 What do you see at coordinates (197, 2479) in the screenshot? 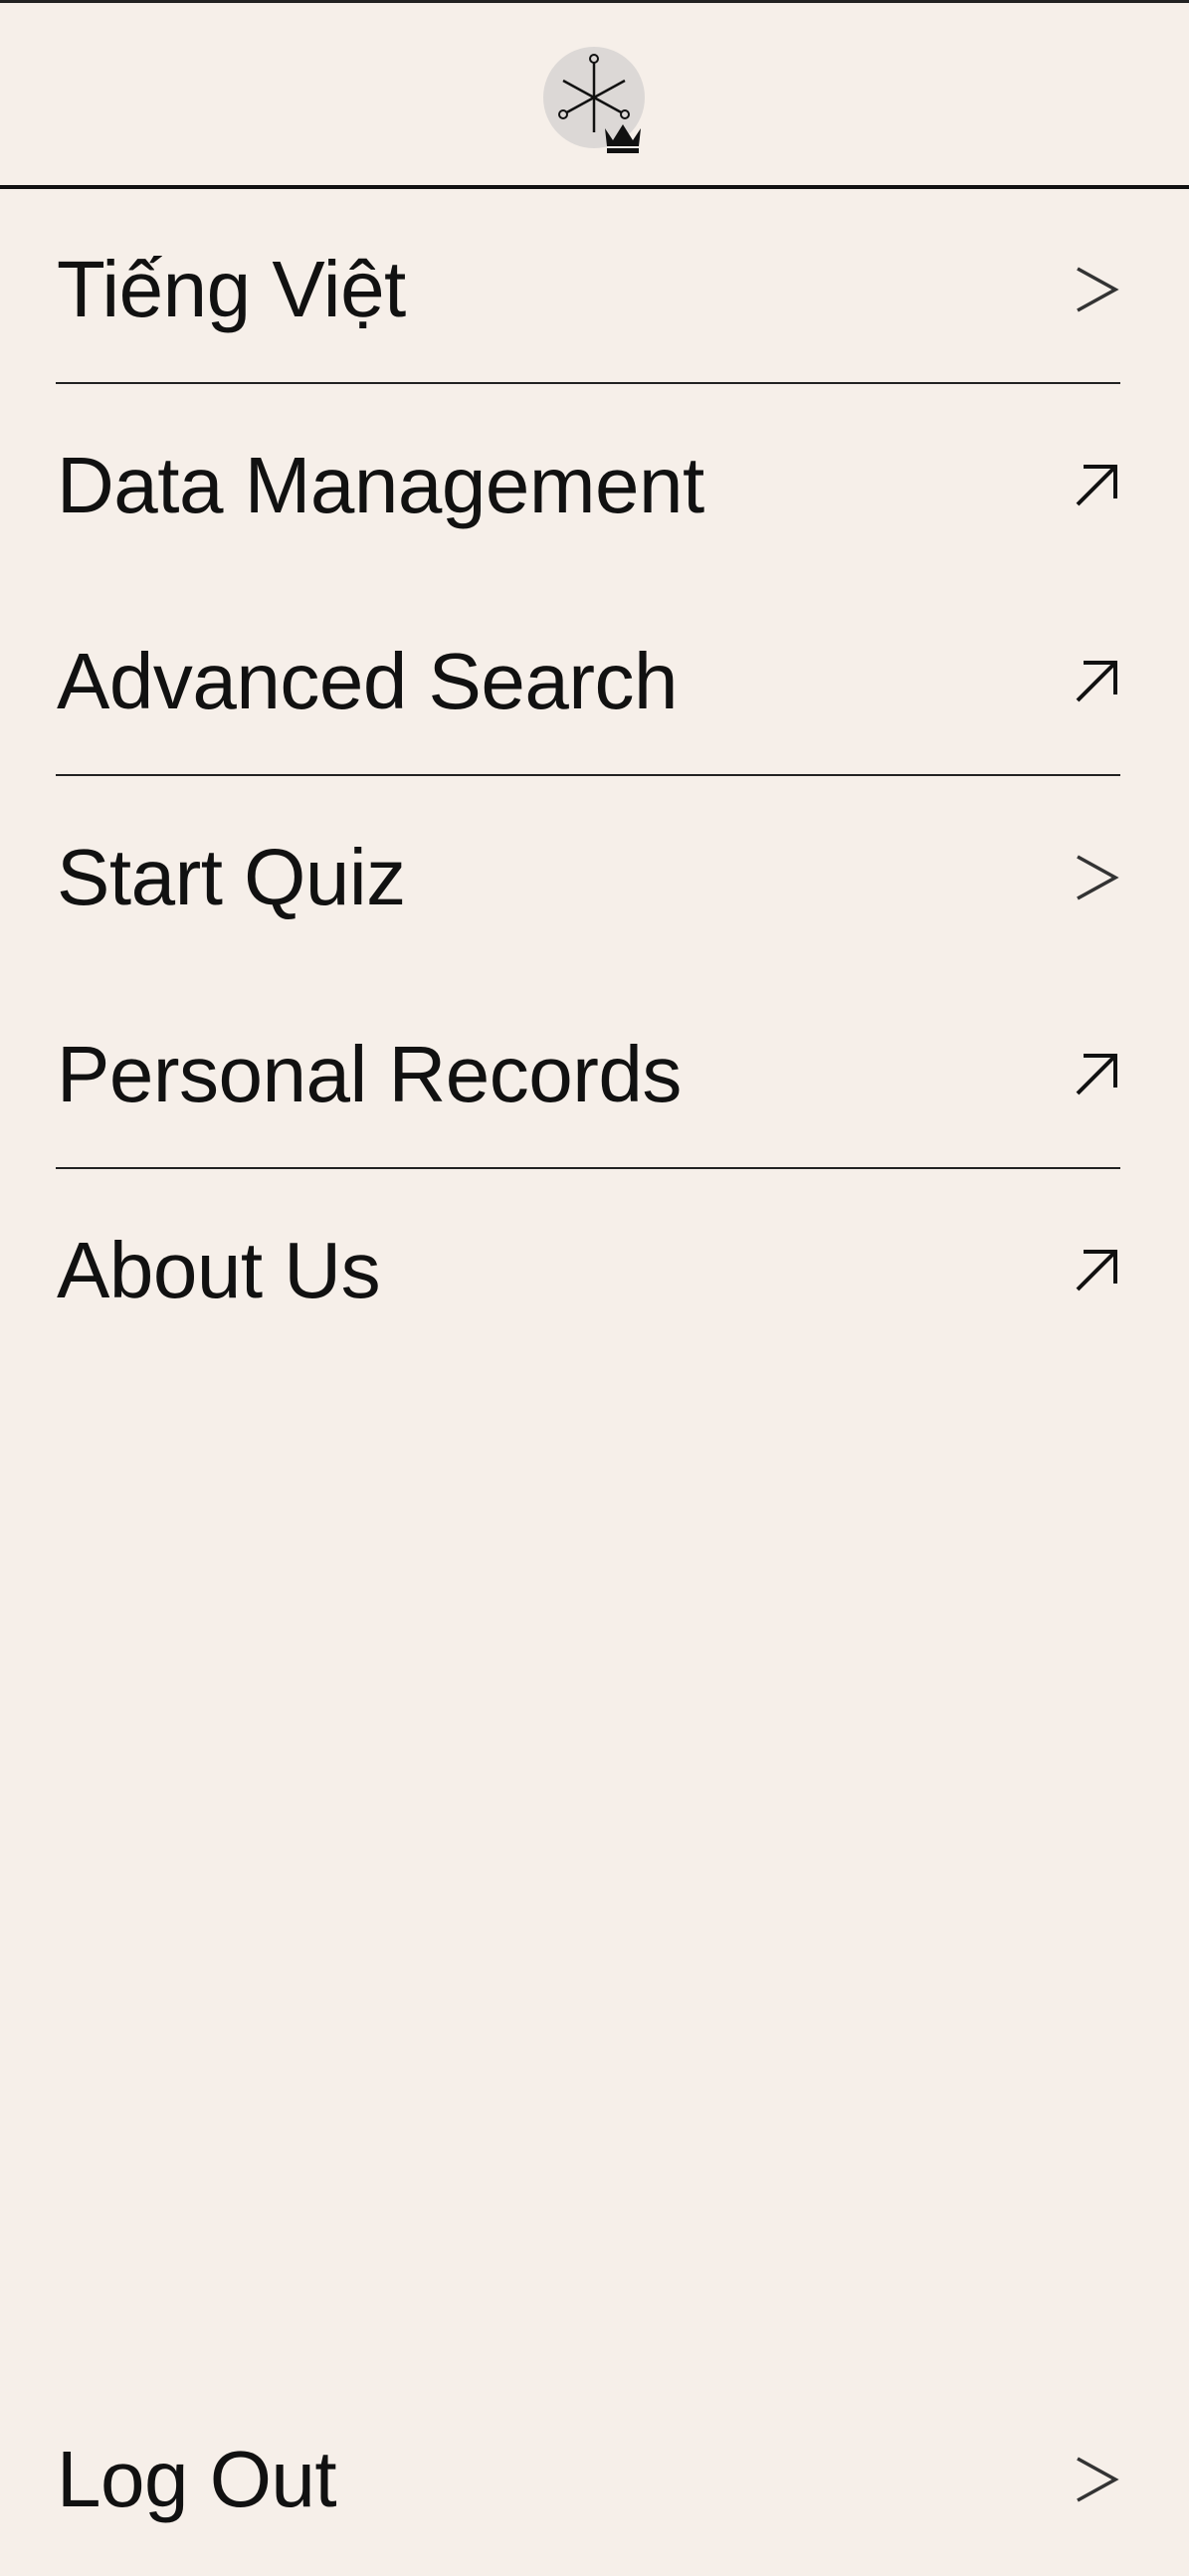
I see `logout-label: Log Out` at bounding box center [197, 2479].